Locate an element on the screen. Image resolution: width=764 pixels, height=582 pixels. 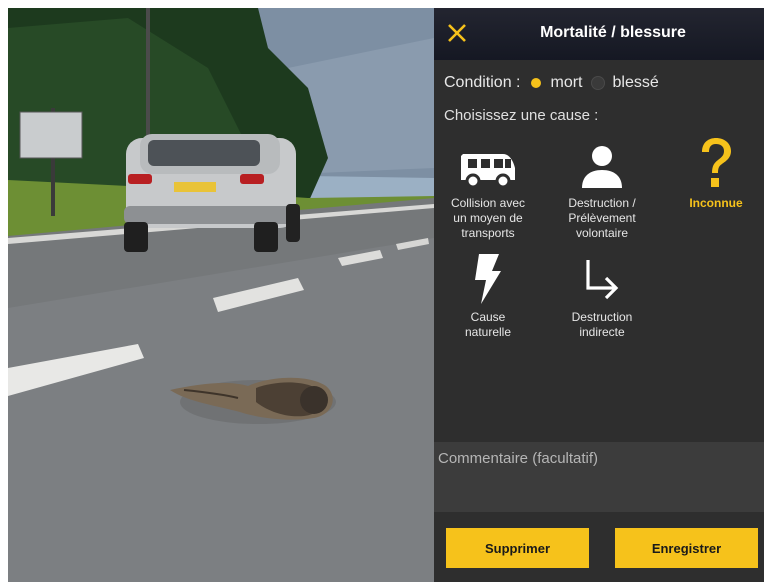
comment-box is located at coordinates (599, 477).